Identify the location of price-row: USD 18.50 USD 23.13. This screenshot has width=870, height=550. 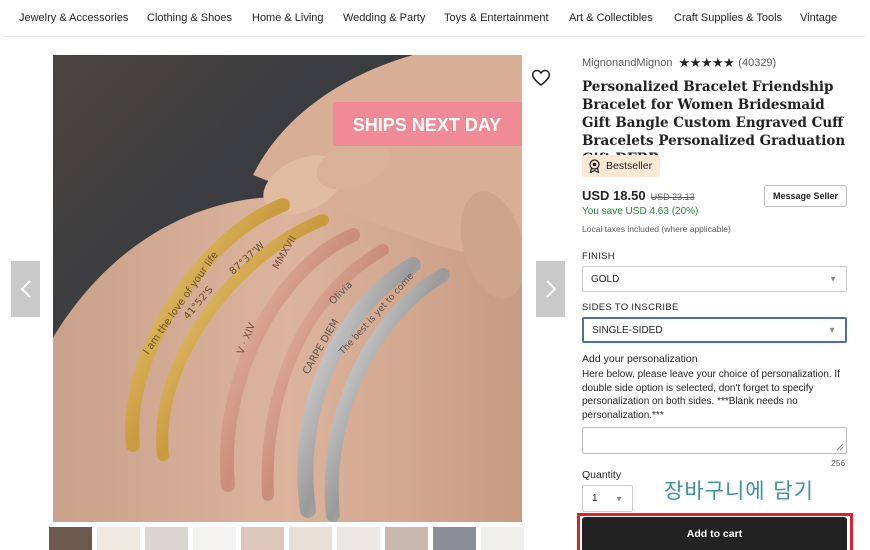
(638, 195).